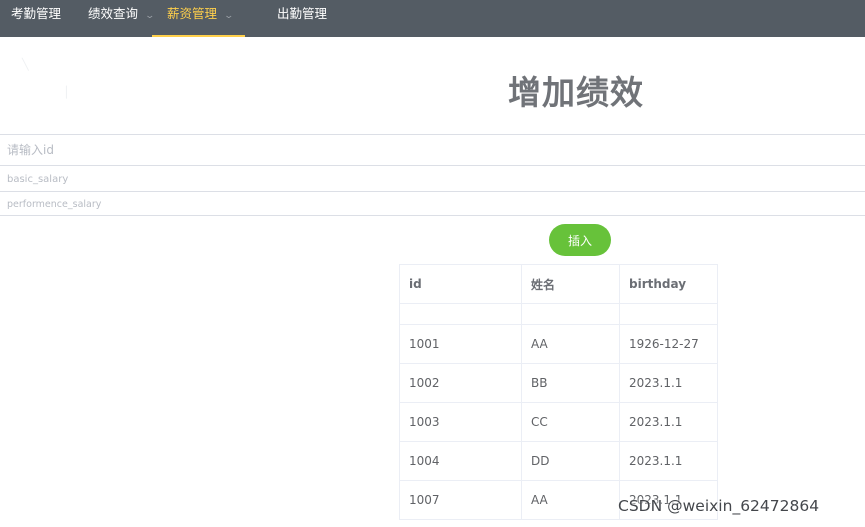 Image resolution: width=865 pixels, height=527 pixels. Describe the element at coordinates (668, 284) in the screenshot. I see `column-header-birthday: birthday` at that location.